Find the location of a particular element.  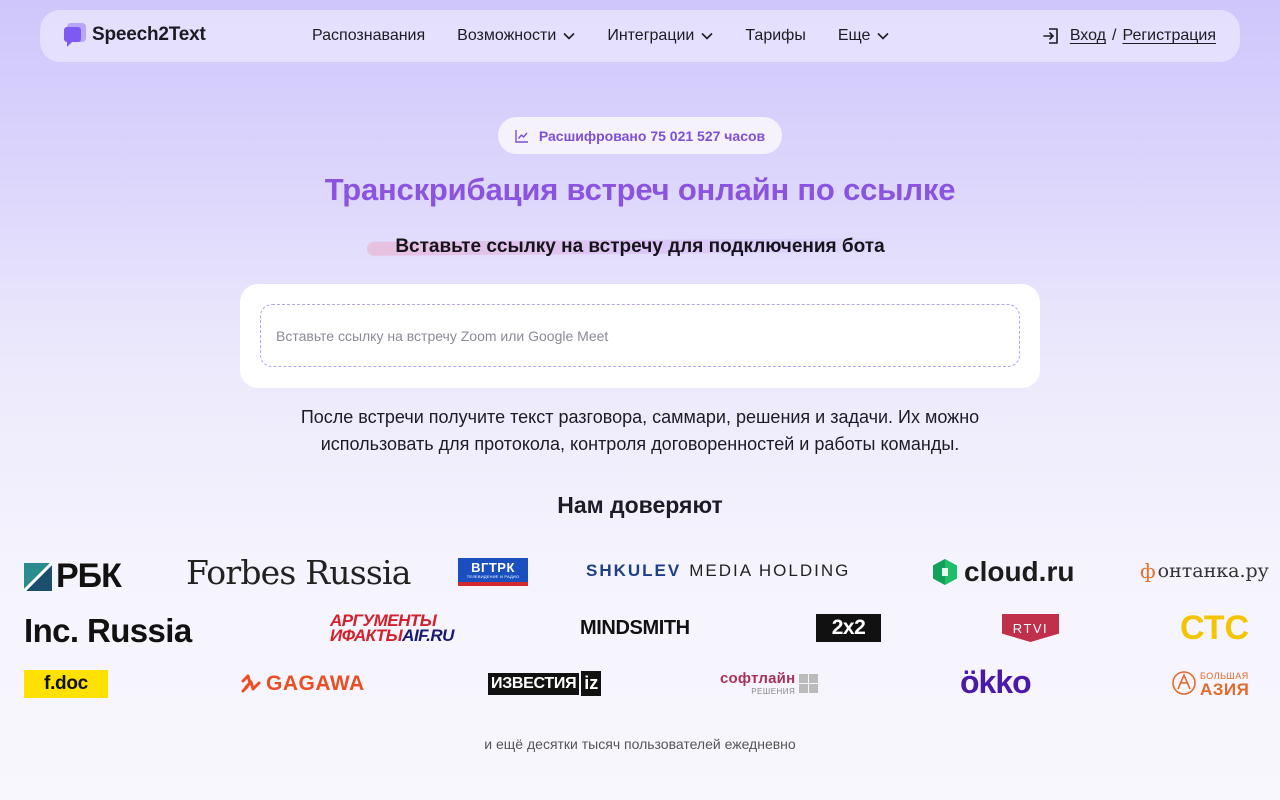

menu-item-pricing: Тарифы is located at coordinates (775, 36).